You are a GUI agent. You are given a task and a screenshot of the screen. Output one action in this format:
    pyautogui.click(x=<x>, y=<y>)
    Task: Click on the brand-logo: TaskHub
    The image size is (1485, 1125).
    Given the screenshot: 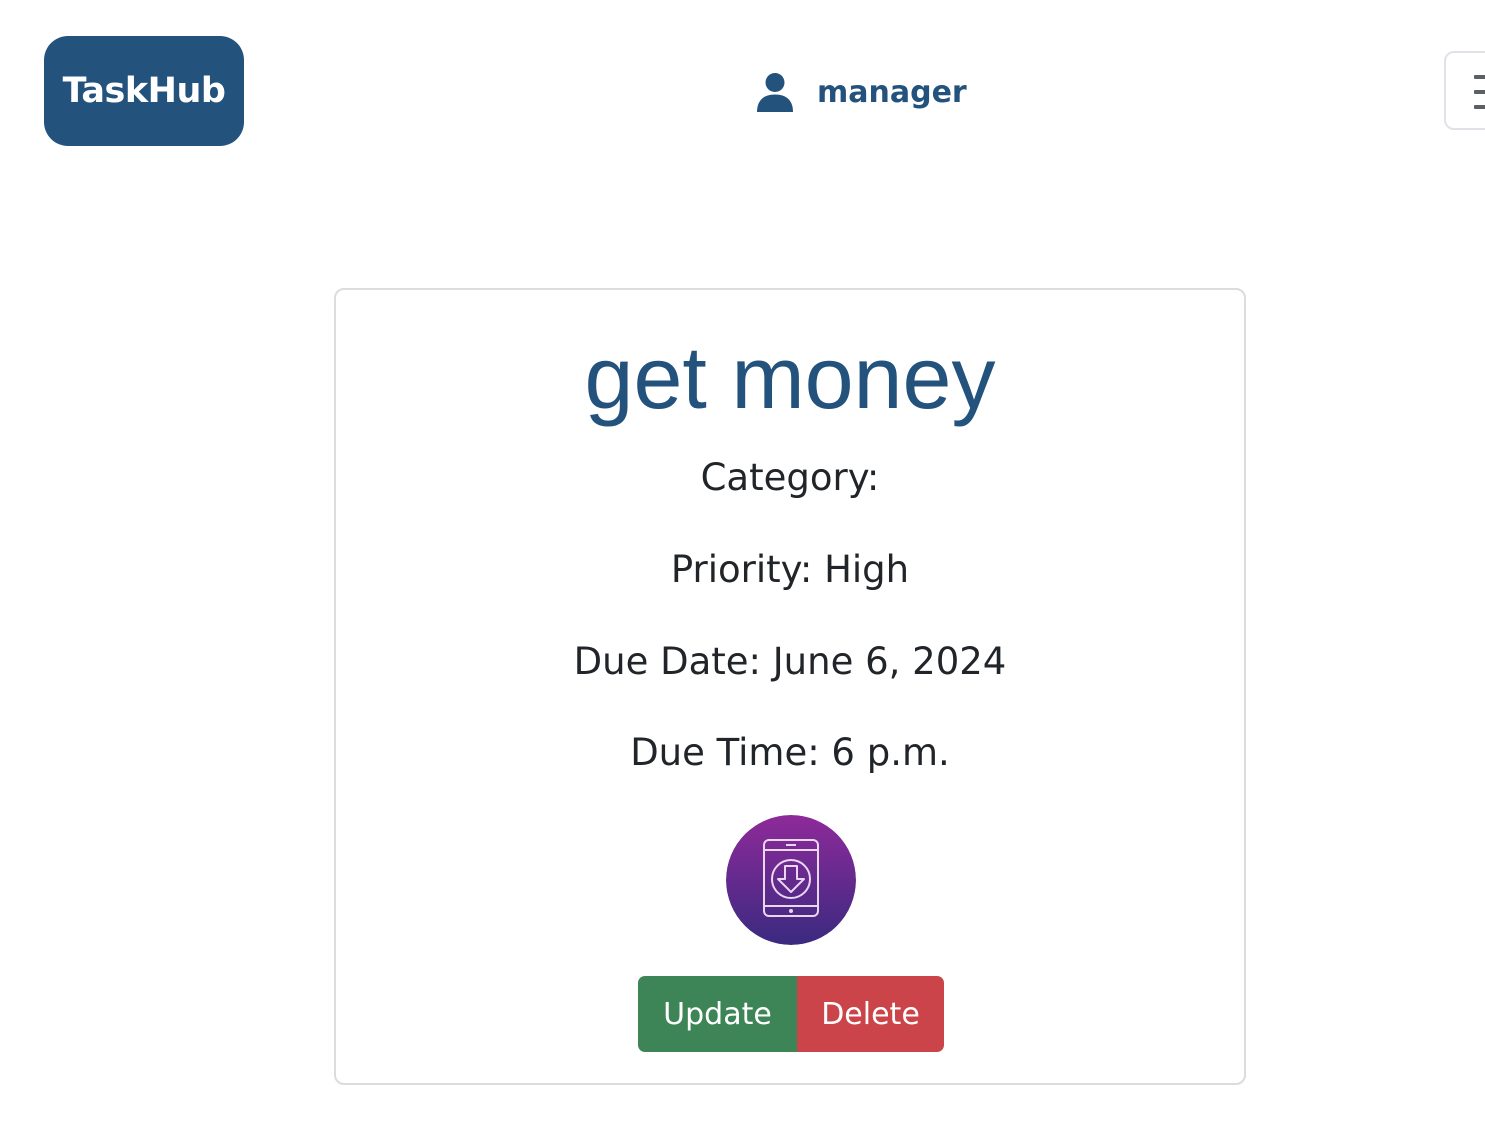 What is the action you would take?
    pyautogui.click(x=144, y=91)
    